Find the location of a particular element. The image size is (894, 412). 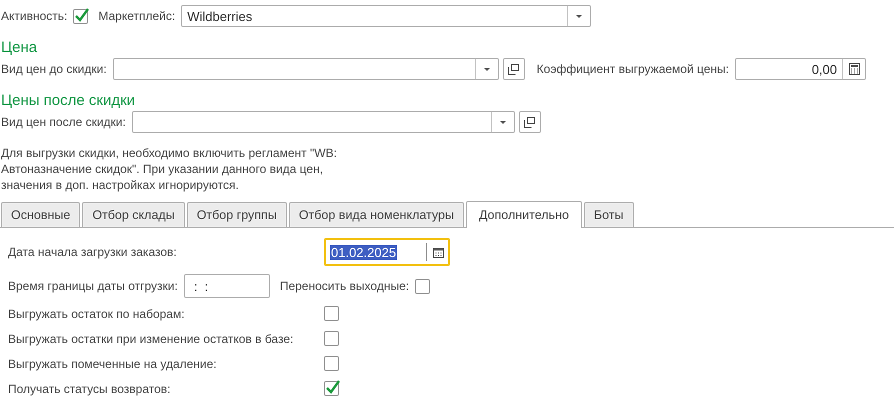

coefficient-field: 0,00 is located at coordinates (800, 69).